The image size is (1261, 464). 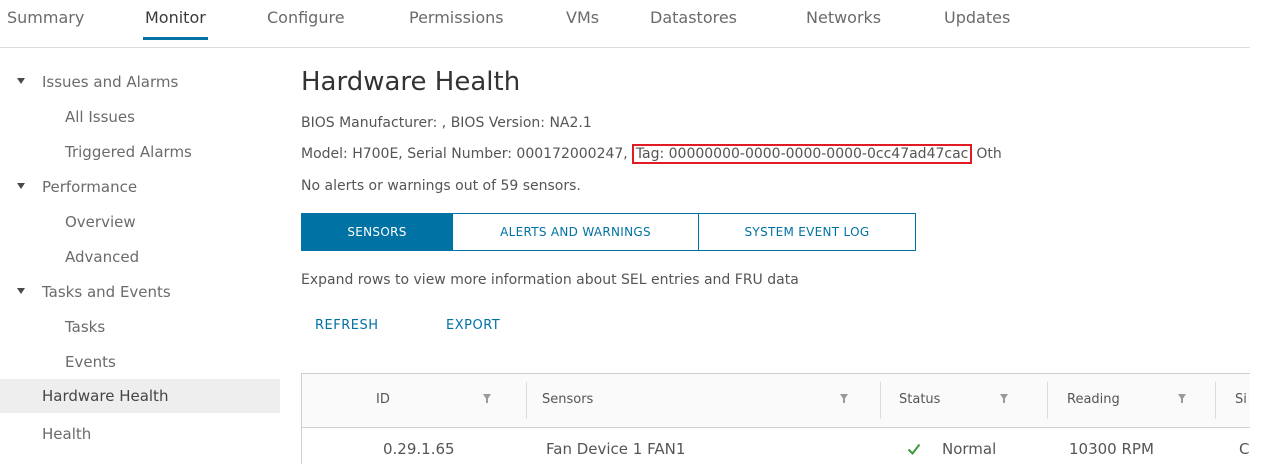 What do you see at coordinates (451, 400) in the screenshot?
I see `column-header-id: ID` at bounding box center [451, 400].